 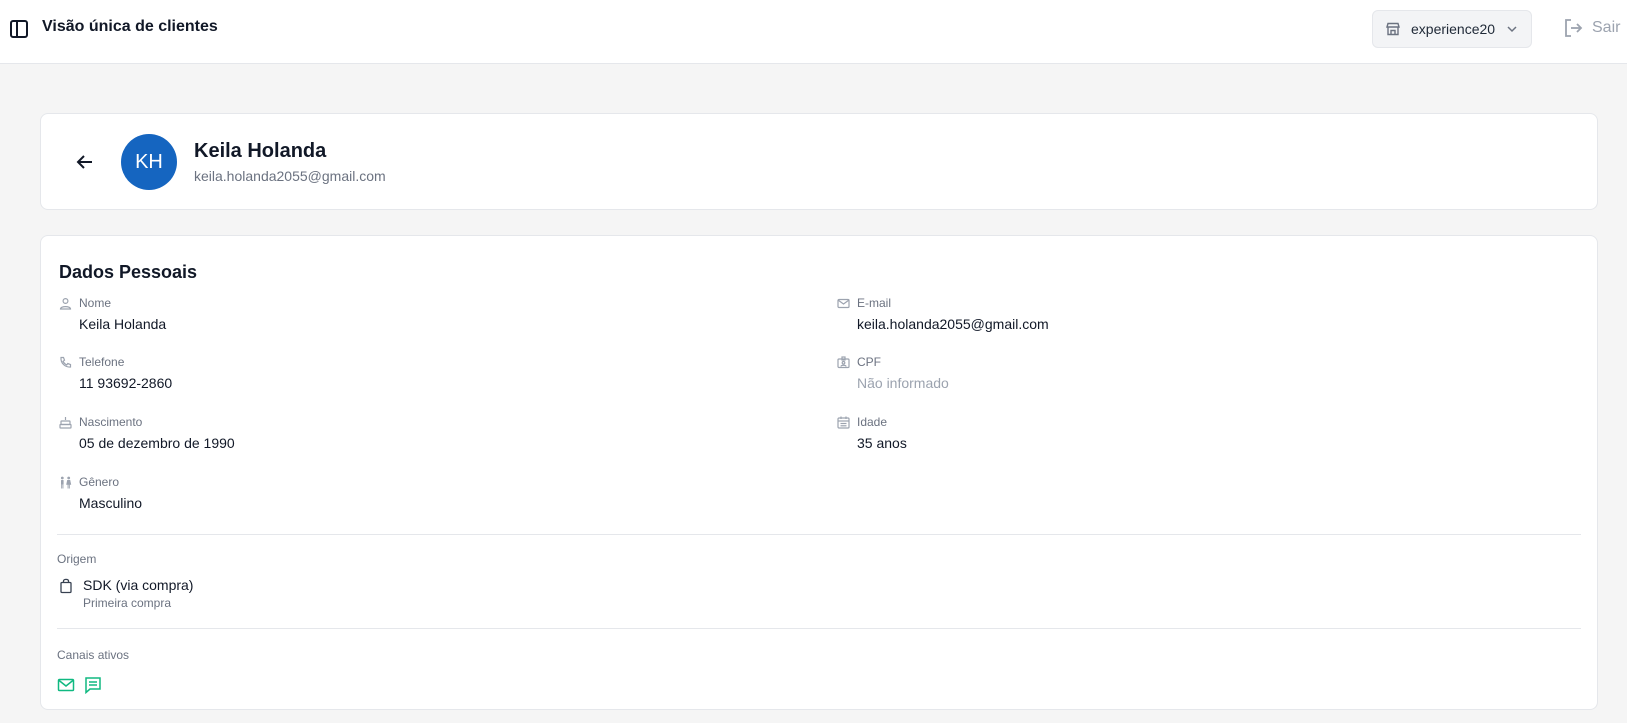 I want to click on origin-label: Origem, so click(x=77, y=559).